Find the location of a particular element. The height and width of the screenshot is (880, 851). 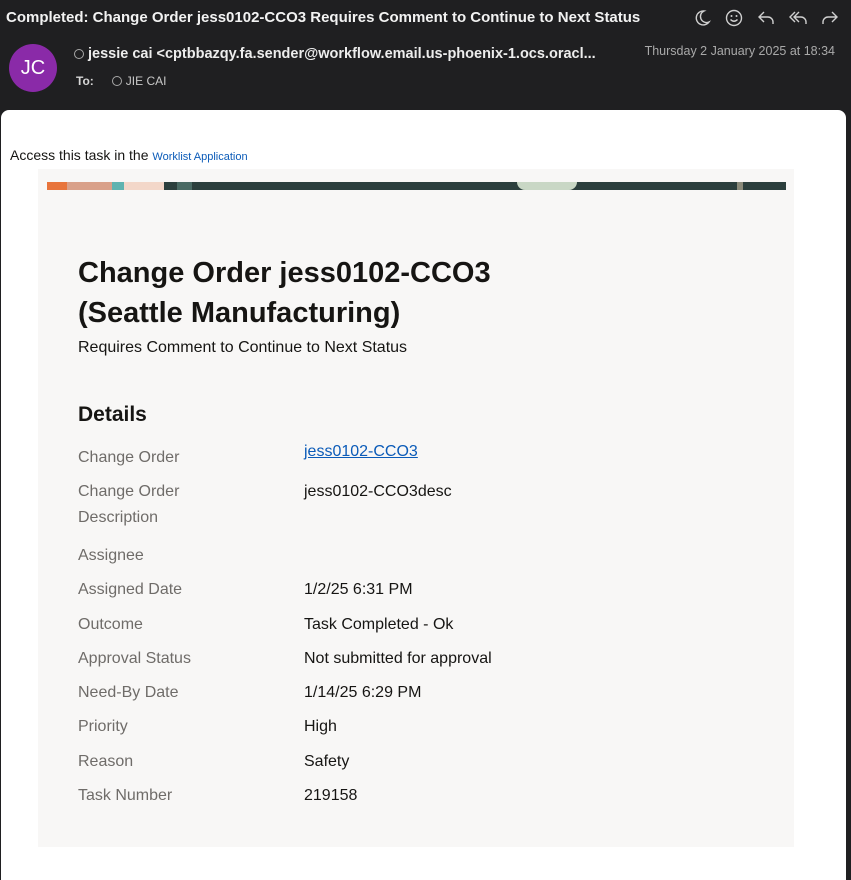

forward-icon is located at coordinates (830, 18).